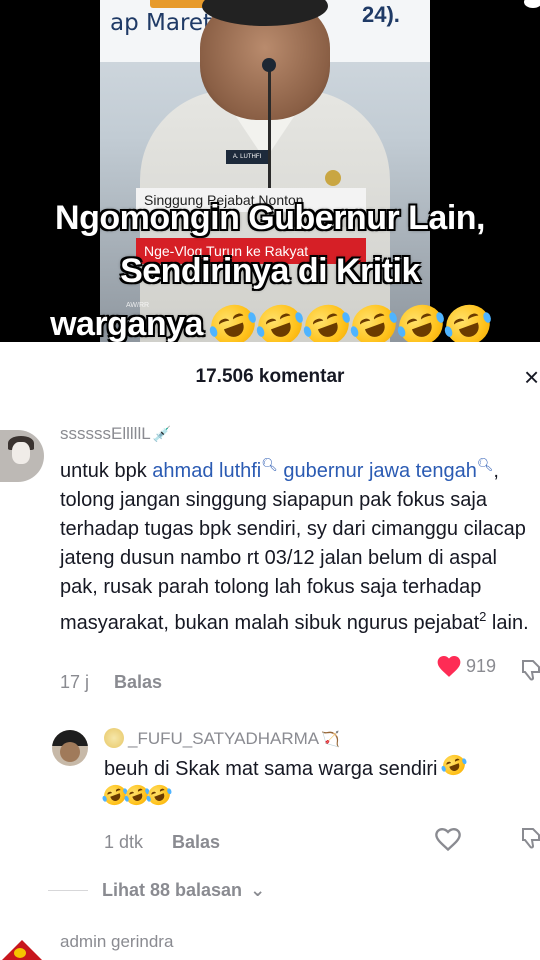 Image resolution: width=540 pixels, height=960 pixels. What do you see at coordinates (161, 23) in the screenshot?
I see `banner-text-left: ap Maret` at bounding box center [161, 23].